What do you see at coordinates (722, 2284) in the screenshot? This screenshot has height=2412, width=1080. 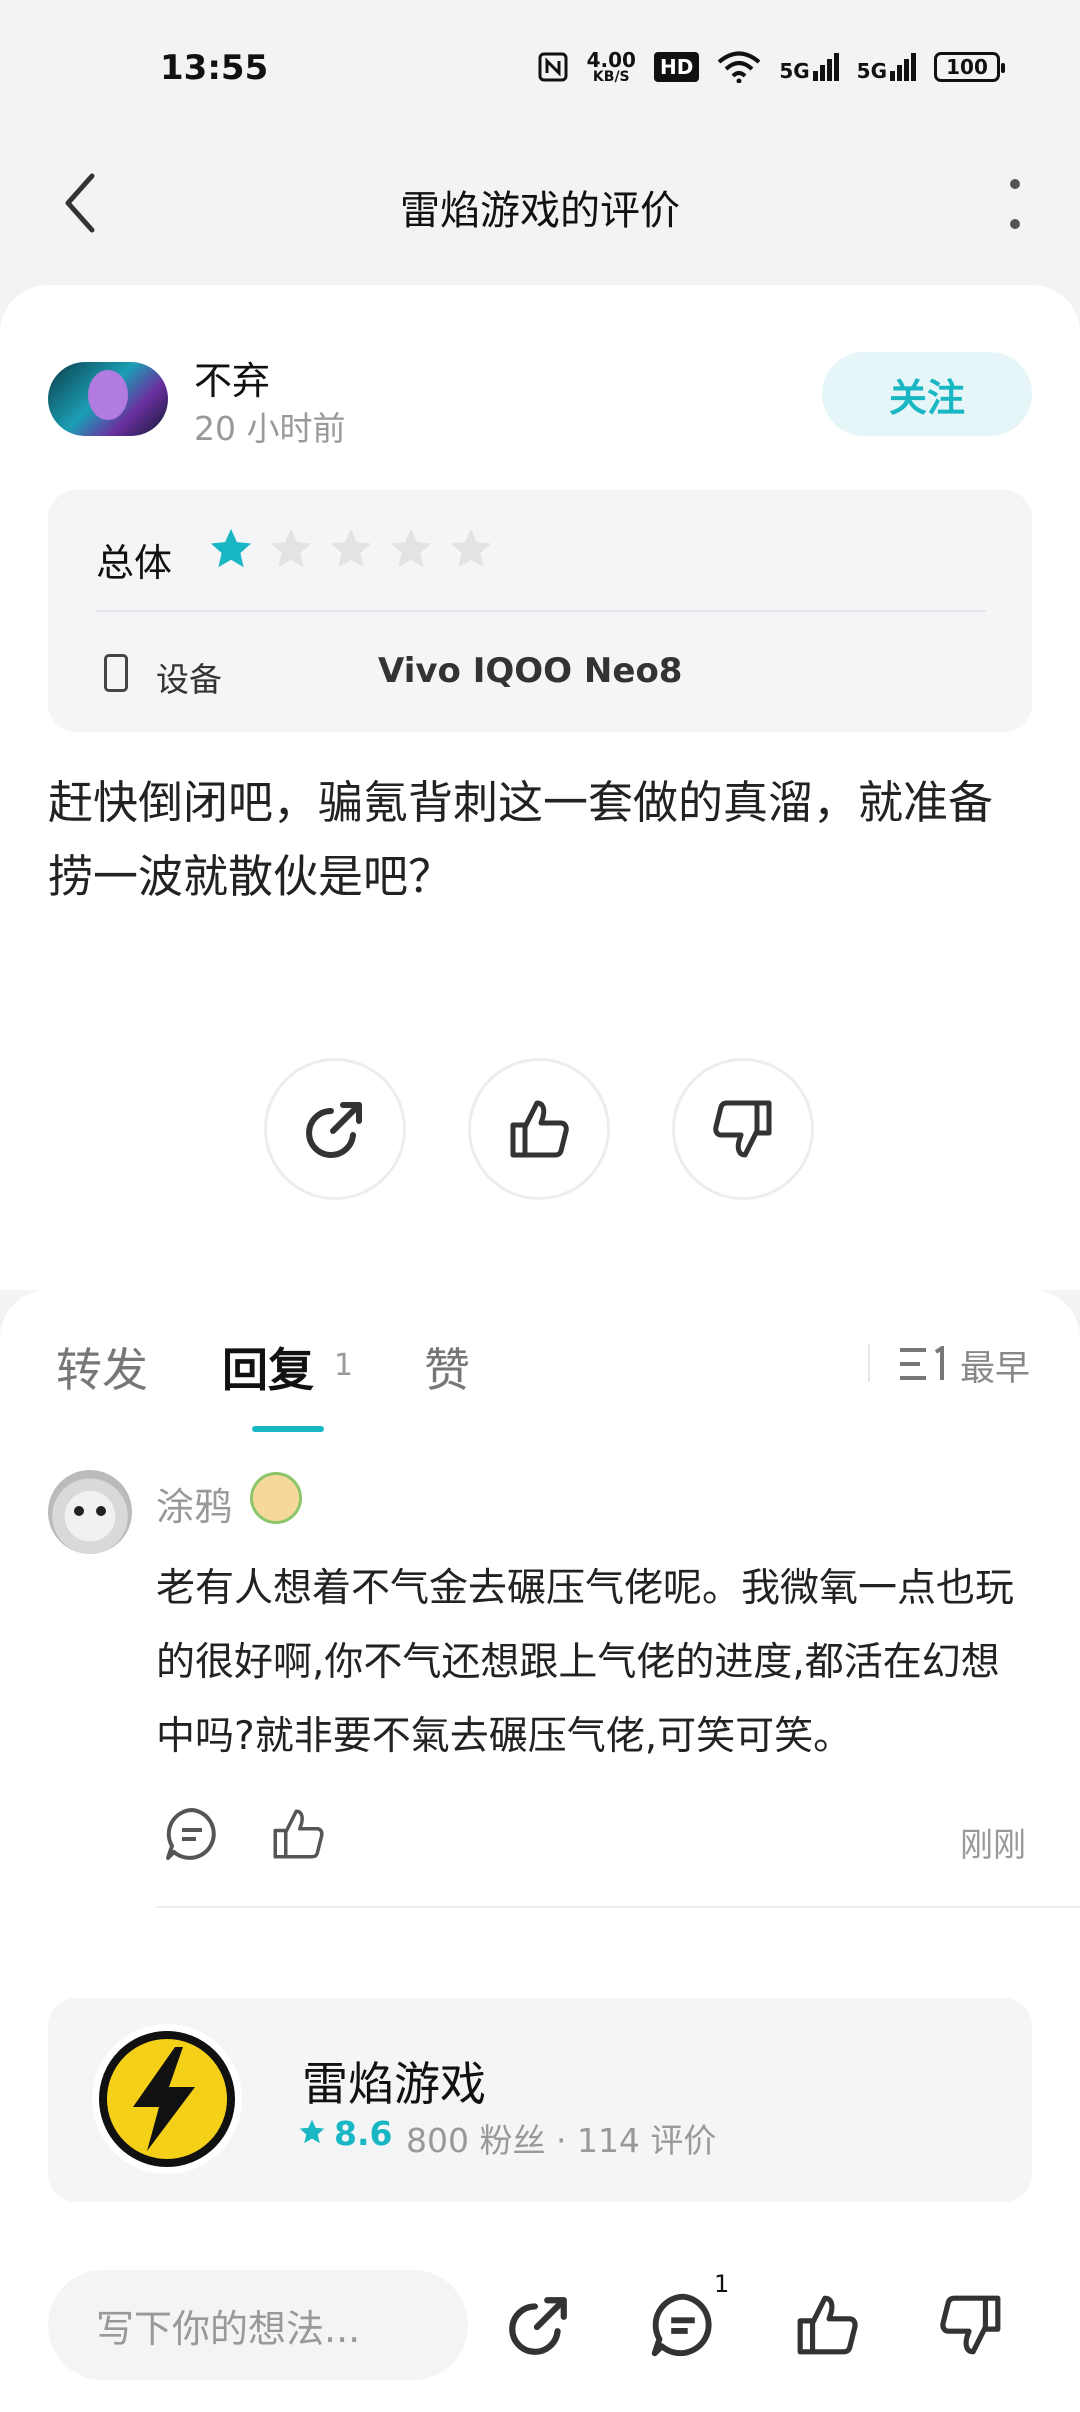 I see `comment-count-badge: 1` at bounding box center [722, 2284].